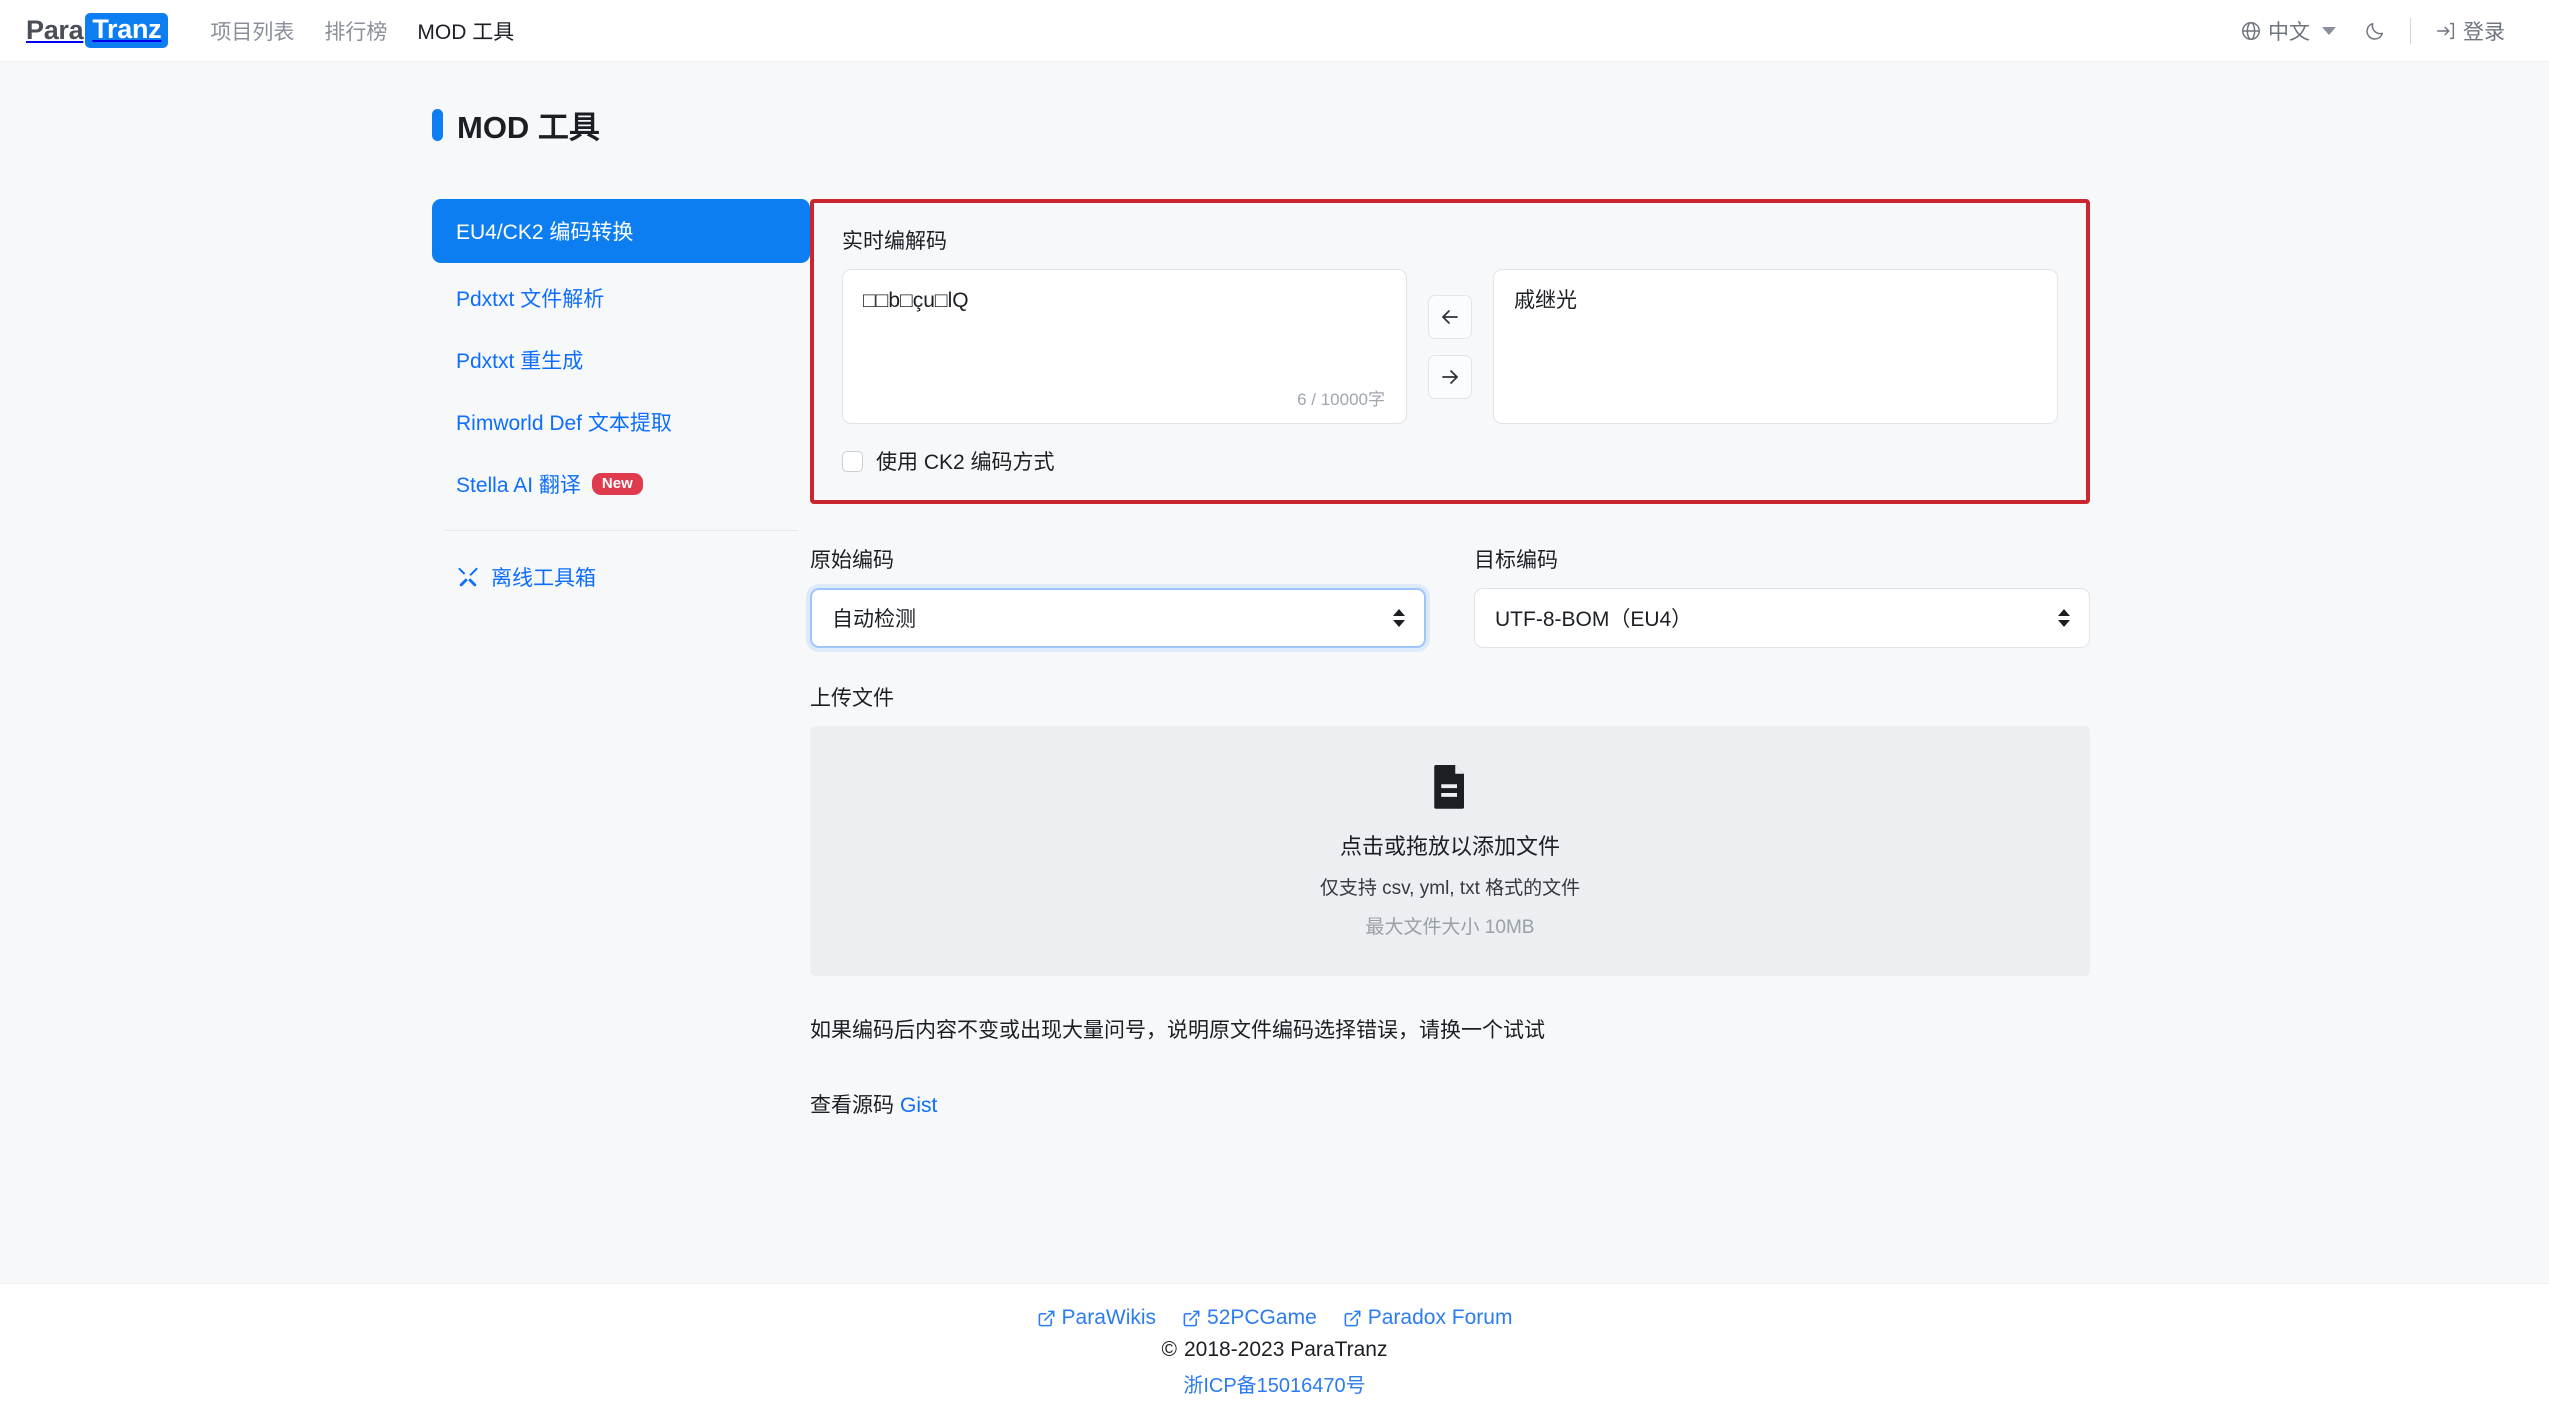  Describe the element at coordinates (1516, 560) in the screenshot. I see `target-encoding-label: 目标编码` at that location.